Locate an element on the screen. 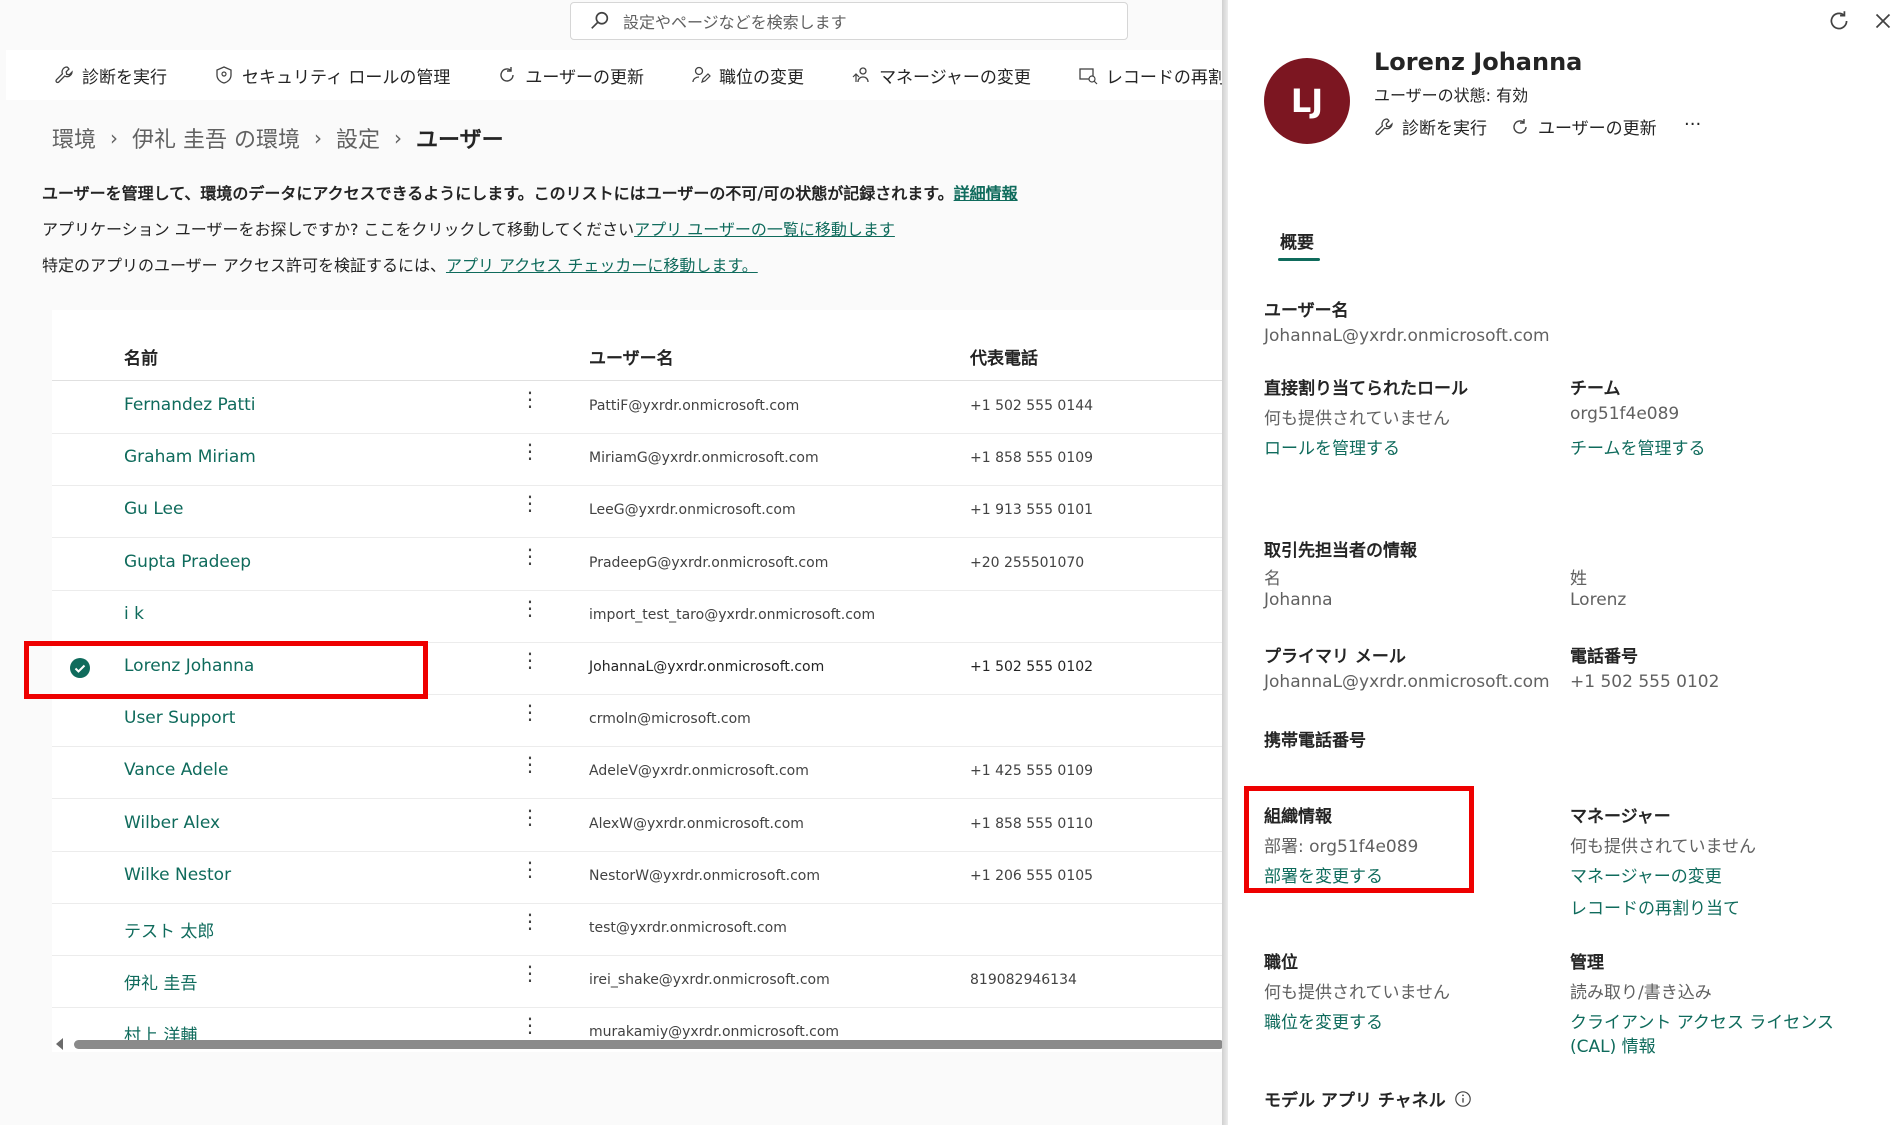 The image size is (1904, 1125). run-diagnostics-button: 診断を実行 is located at coordinates (110, 75).